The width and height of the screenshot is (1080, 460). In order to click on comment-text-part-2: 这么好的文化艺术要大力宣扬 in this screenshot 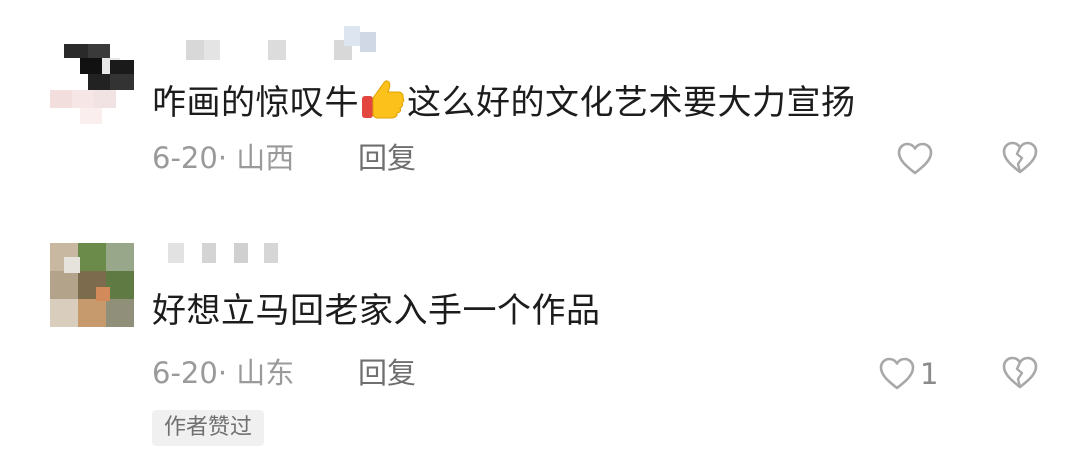, I will do `click(631, 103)`.